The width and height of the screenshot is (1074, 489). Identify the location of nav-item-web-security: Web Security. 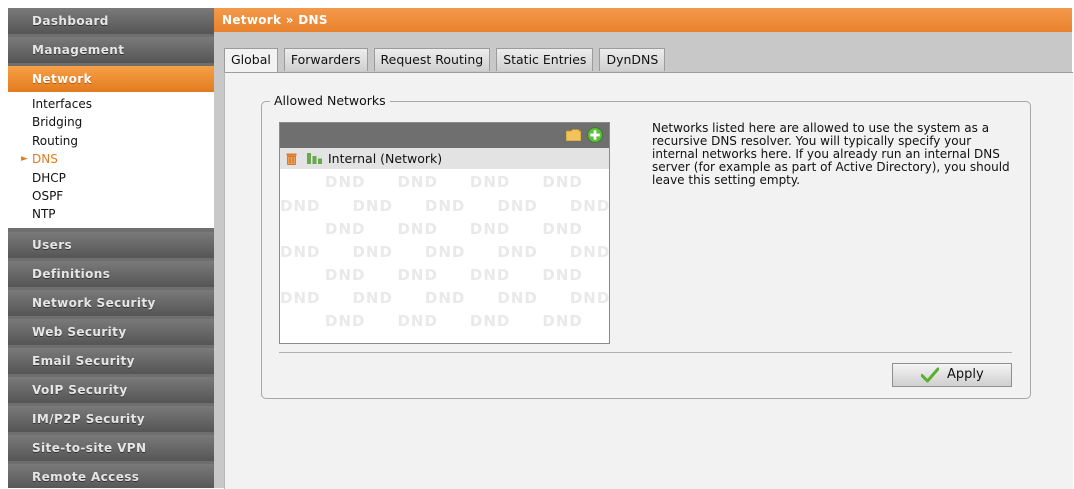
(111, 331).